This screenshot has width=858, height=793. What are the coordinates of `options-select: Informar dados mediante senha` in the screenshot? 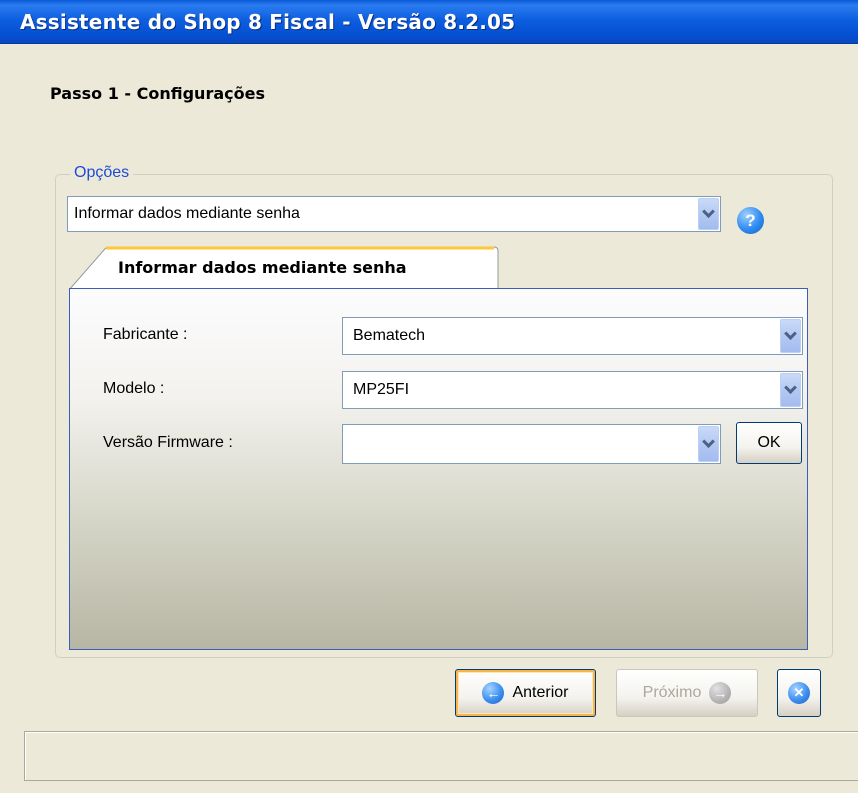 It's located at (394, 214).